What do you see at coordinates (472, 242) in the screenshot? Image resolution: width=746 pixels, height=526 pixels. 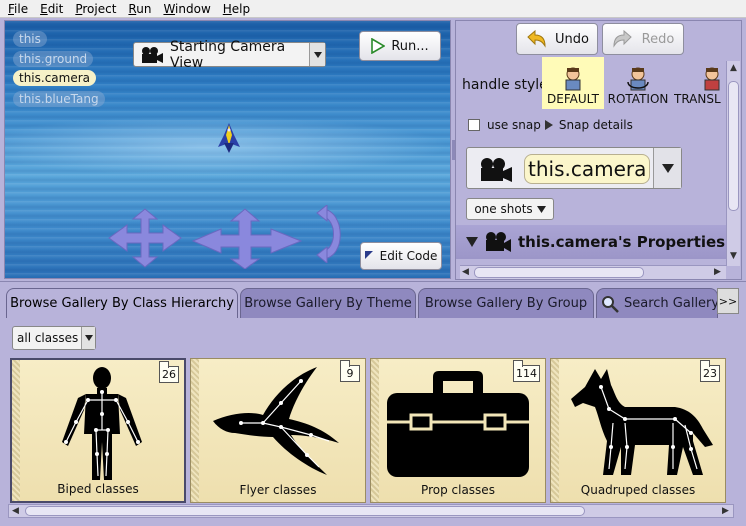 I see `triangle-down-icon` at bounding box center [472, 242].